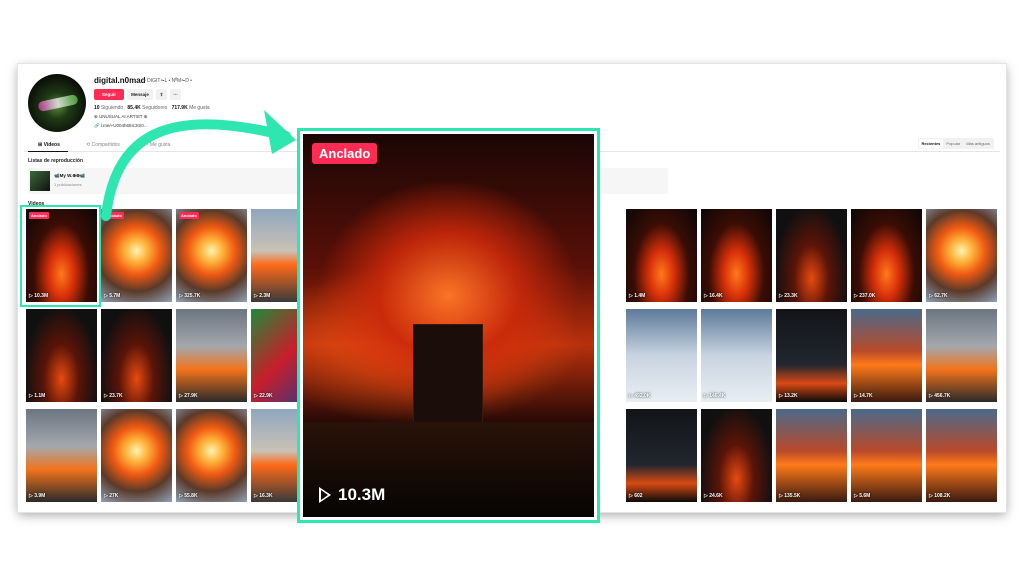 Image resolution: width=1024 pixels, height=576 pixels. I want to click on view-count: ▷ 5.7M, so click(112, 296).